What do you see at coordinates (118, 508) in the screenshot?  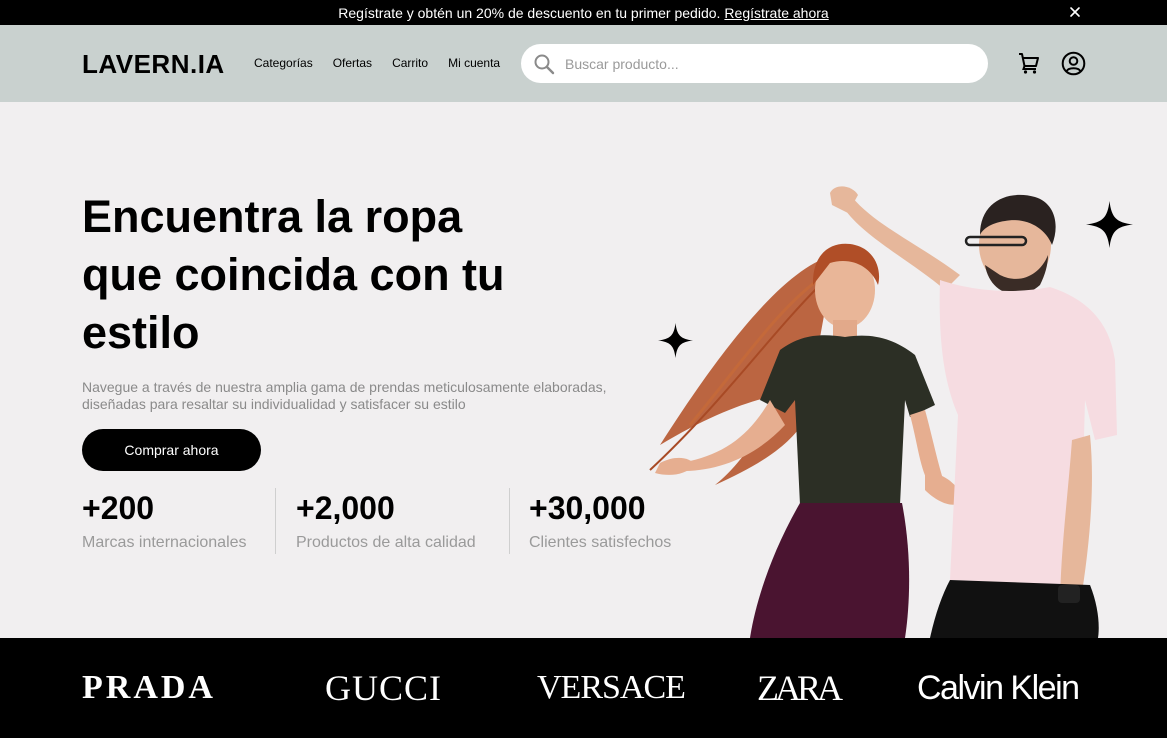 I see `stat-value: +200` at bounding box center [118, 508].